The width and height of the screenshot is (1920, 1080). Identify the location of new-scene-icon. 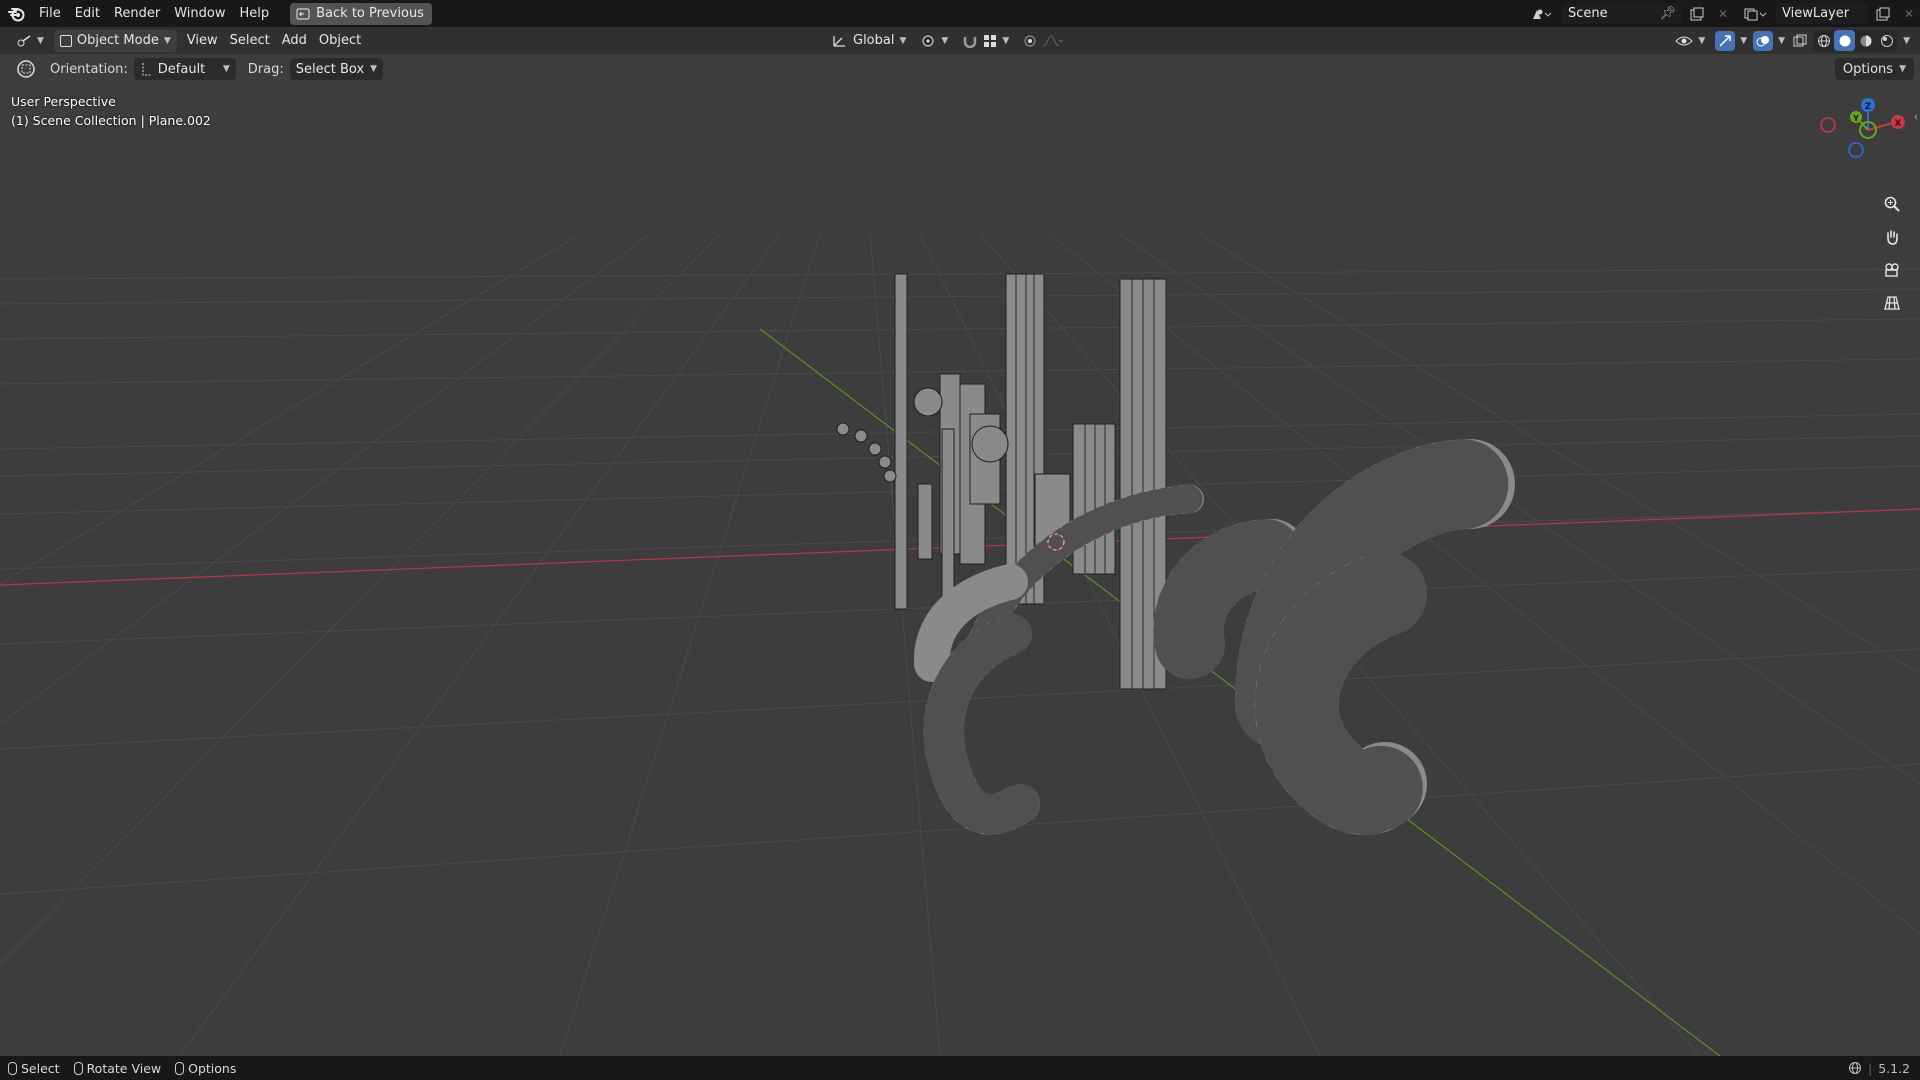
(1697, 13).